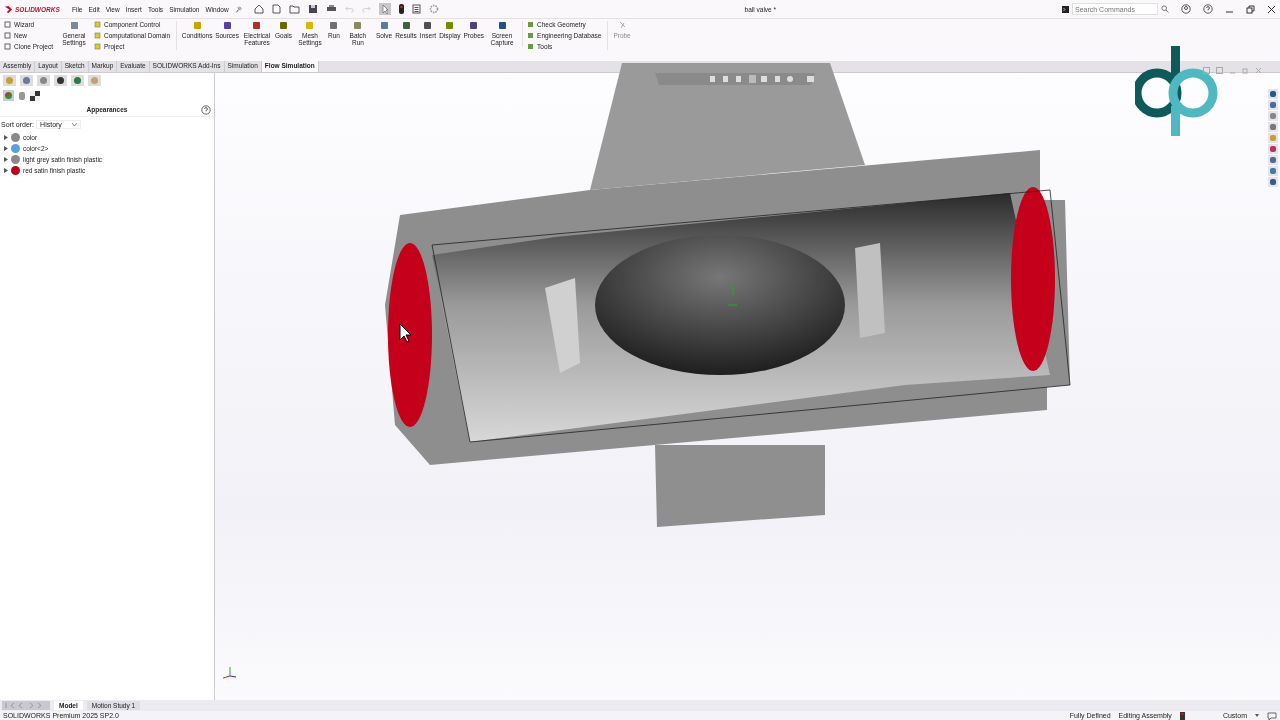 Image resolution: width=1280 pixels, height=720 pixels. What do you see at coordinates (35, 95) in the screenshot?
I see `checker-icon` at bounding box center [35, 95].